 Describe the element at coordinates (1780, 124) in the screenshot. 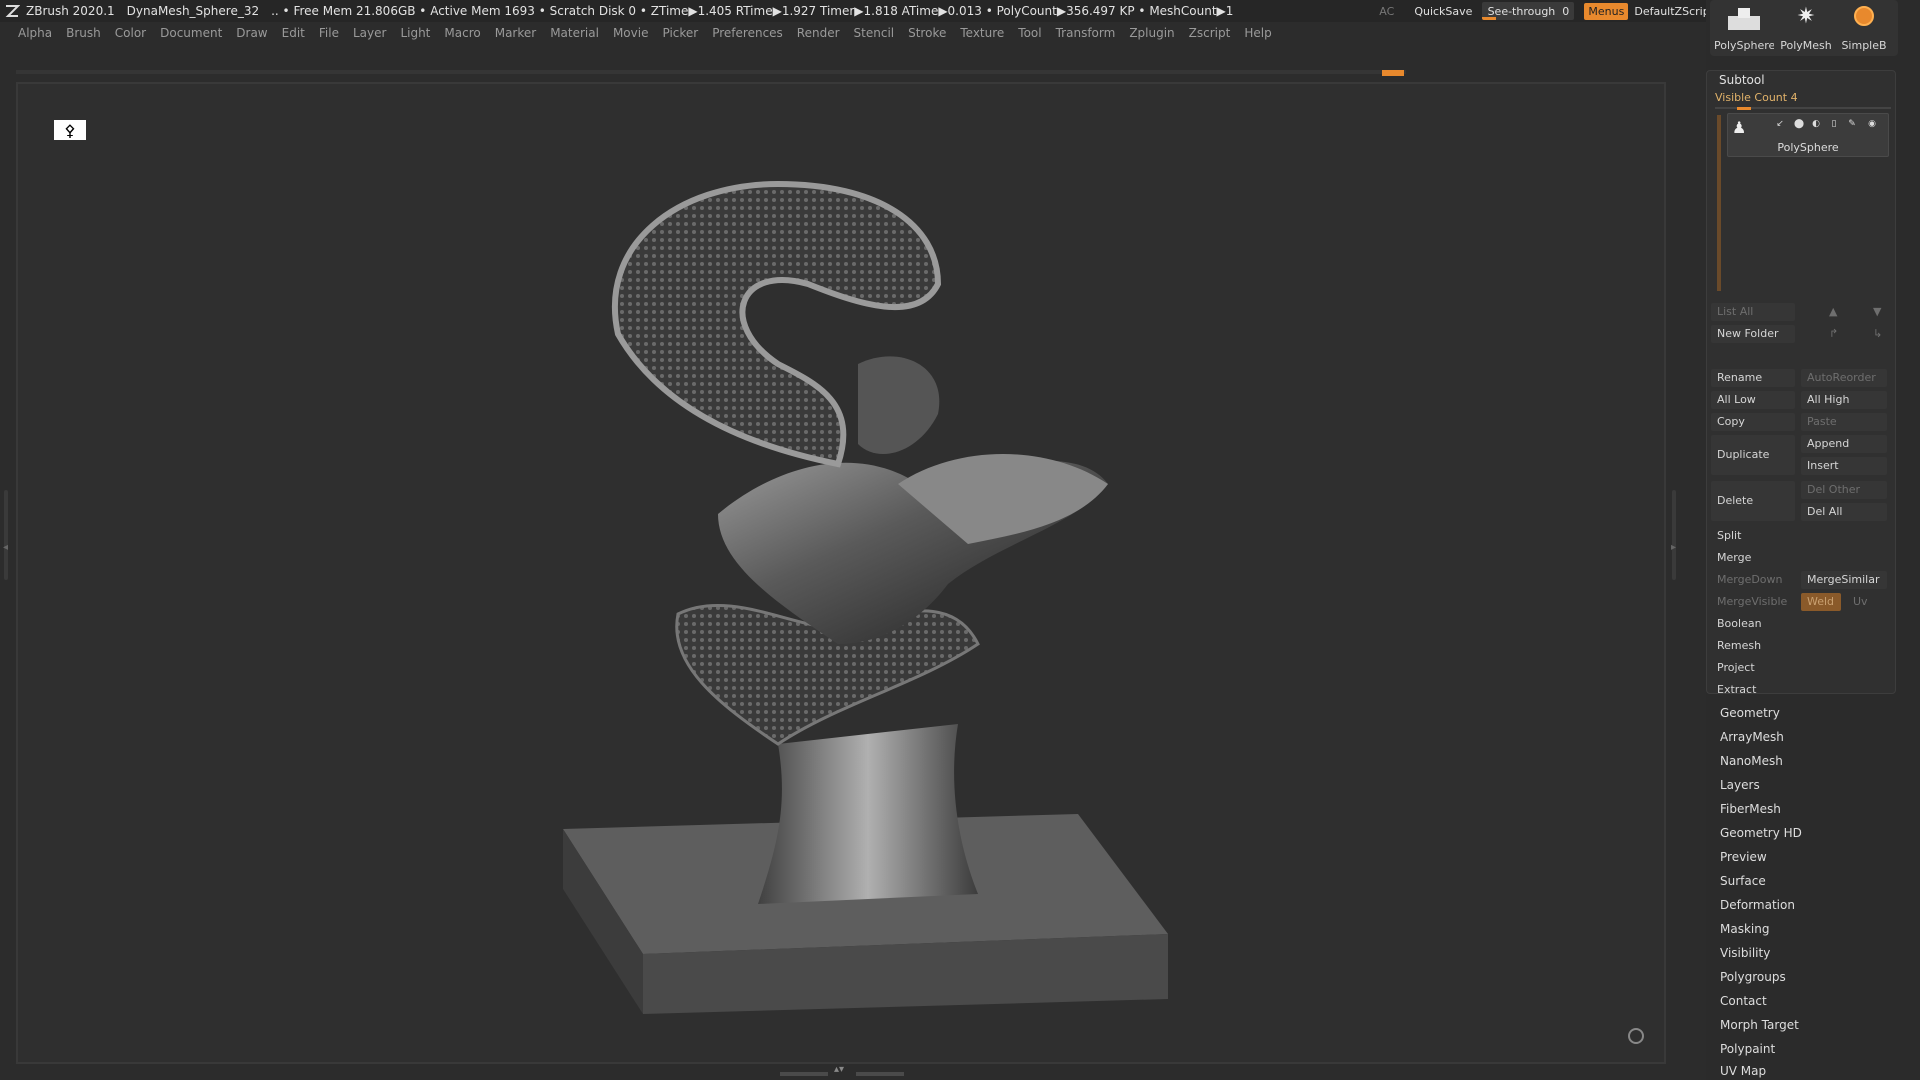

I see `arrow-icon: ↙` at that location.